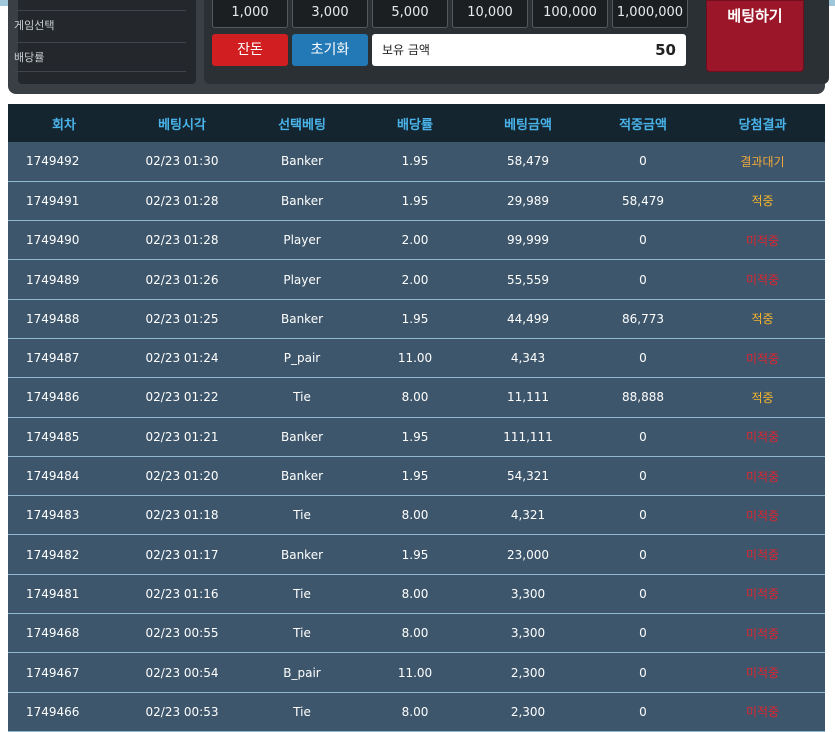 This screenshot has height=732, width=835. Describe the element at coordinates (643, 318) in the screenshot. I see `cell-win-amount: 86,773` at that location.